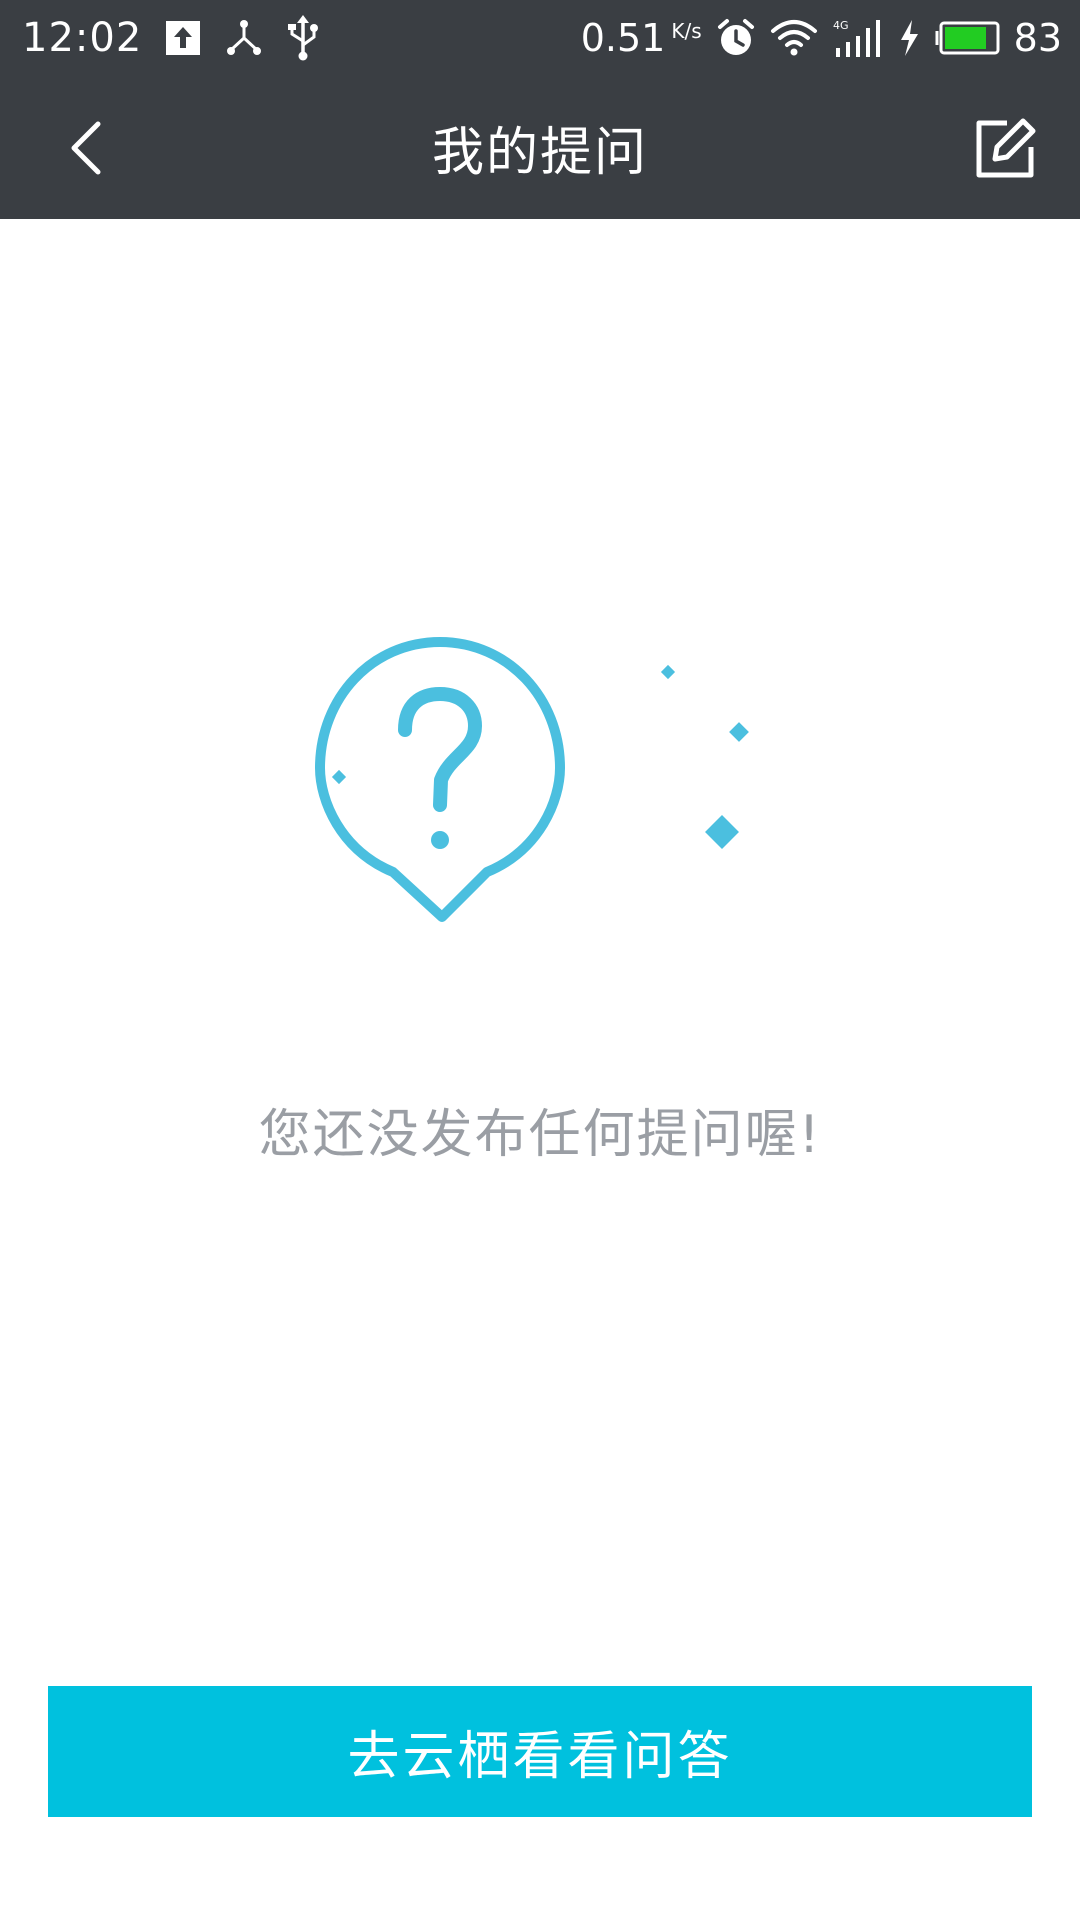  I want to click on network-speed-value: 0.51, so click(623, 38).